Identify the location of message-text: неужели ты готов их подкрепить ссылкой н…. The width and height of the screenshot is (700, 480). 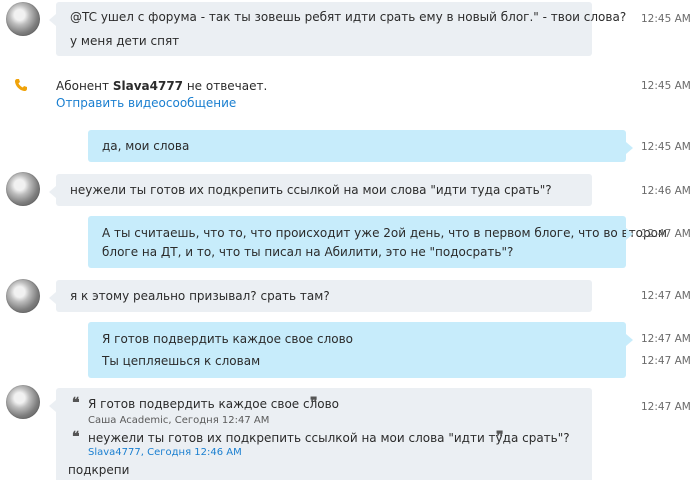
(311, 190).